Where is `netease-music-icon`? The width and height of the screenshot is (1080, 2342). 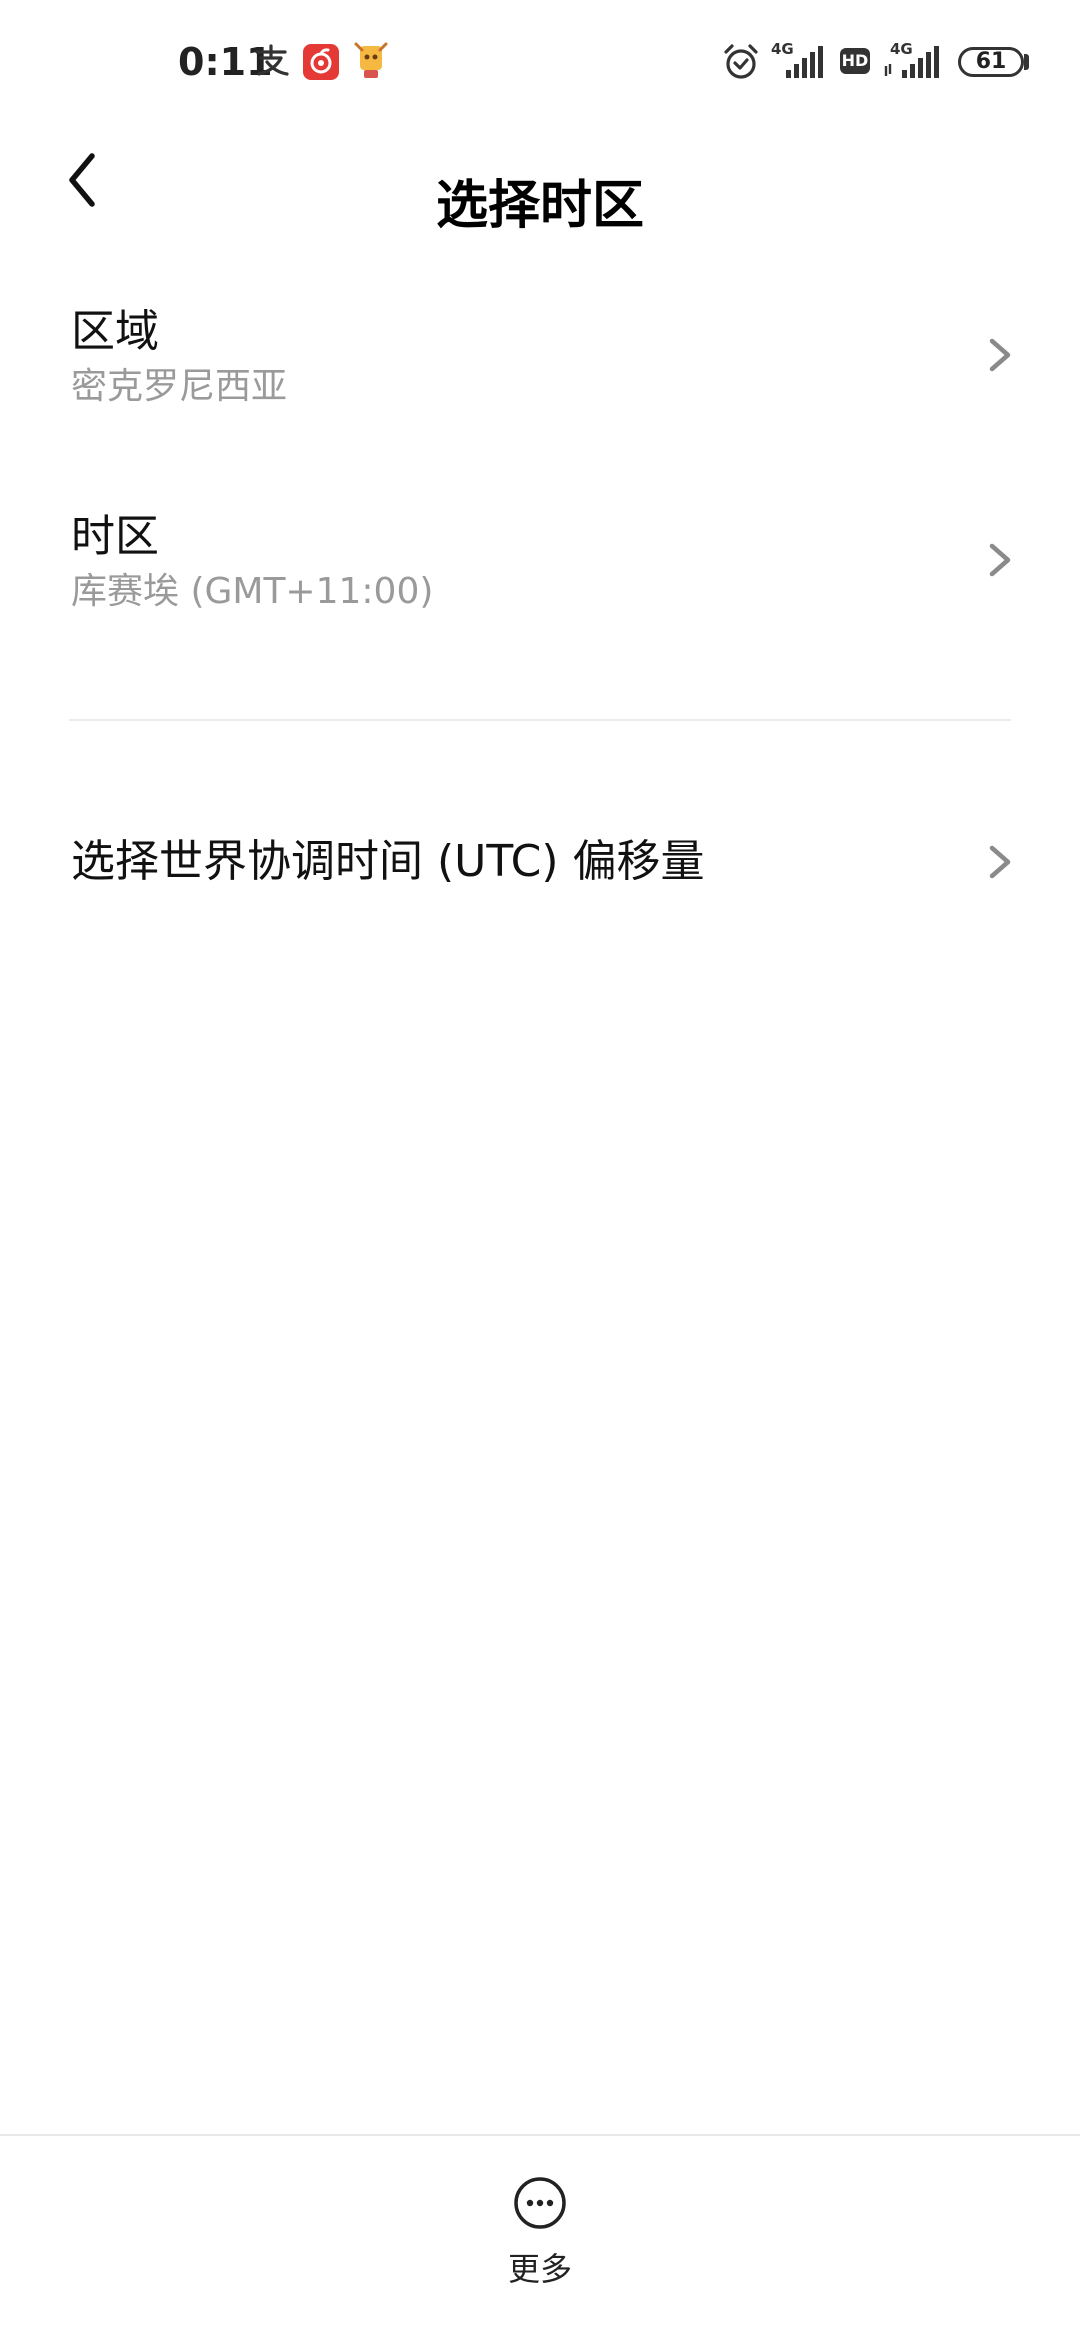 netease-music-icon is located at coordinates (321, 62).